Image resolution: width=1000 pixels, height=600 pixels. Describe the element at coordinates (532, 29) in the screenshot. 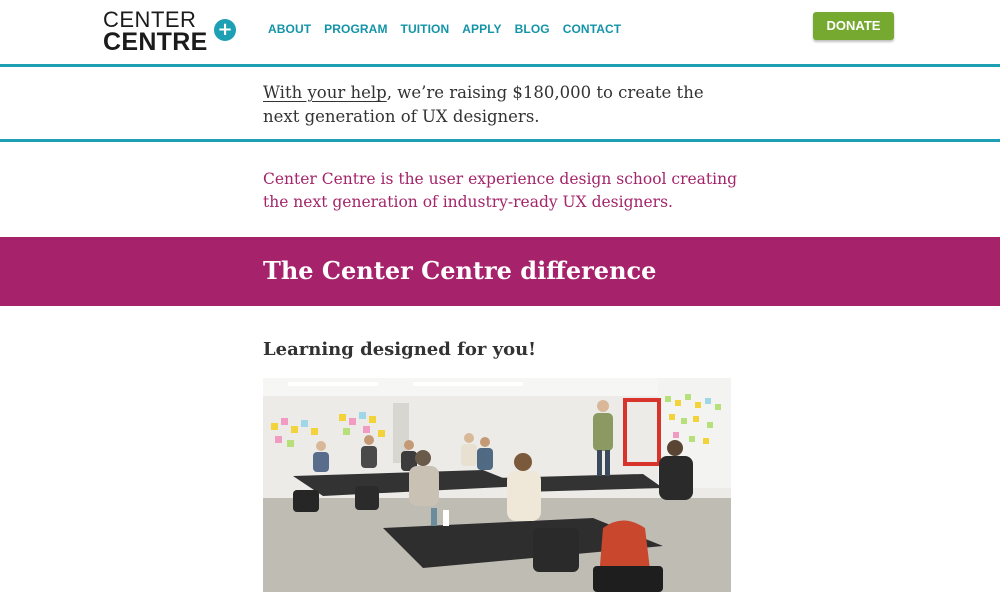

I see `nav-blog: BLOG` at that location.